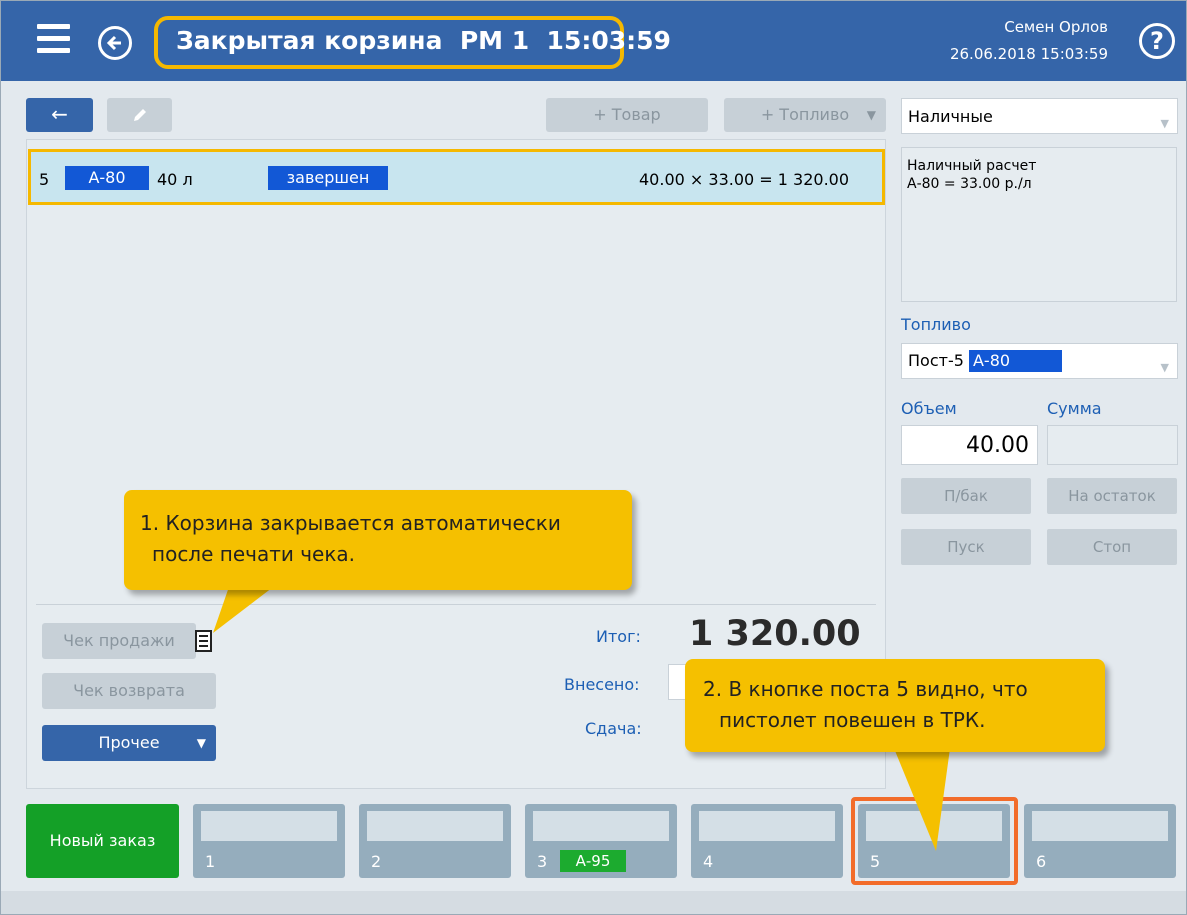 The width and height of the screenshot is (1187, 915). Describe the element at coordinates (593, 861) in the screenshot. I see `post-fuel-badge: А-95` at that location.